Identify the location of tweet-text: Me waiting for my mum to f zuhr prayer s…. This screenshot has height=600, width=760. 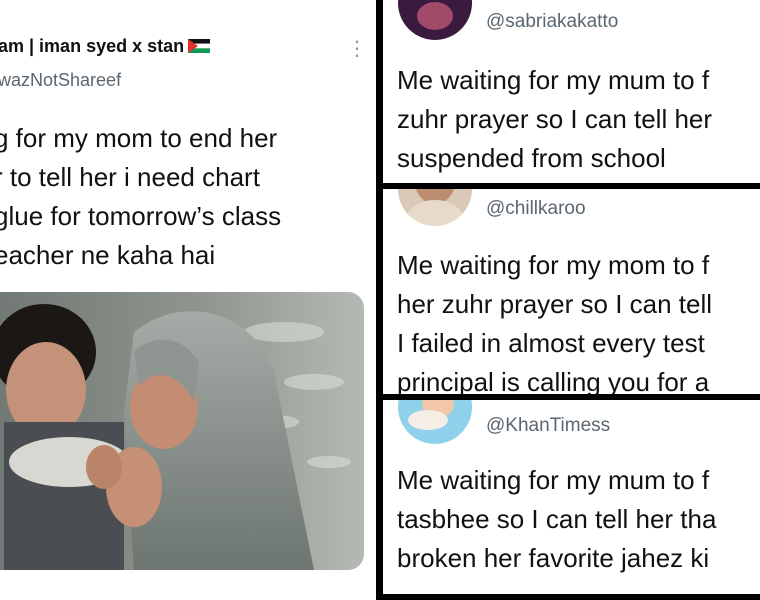
(554, 119).